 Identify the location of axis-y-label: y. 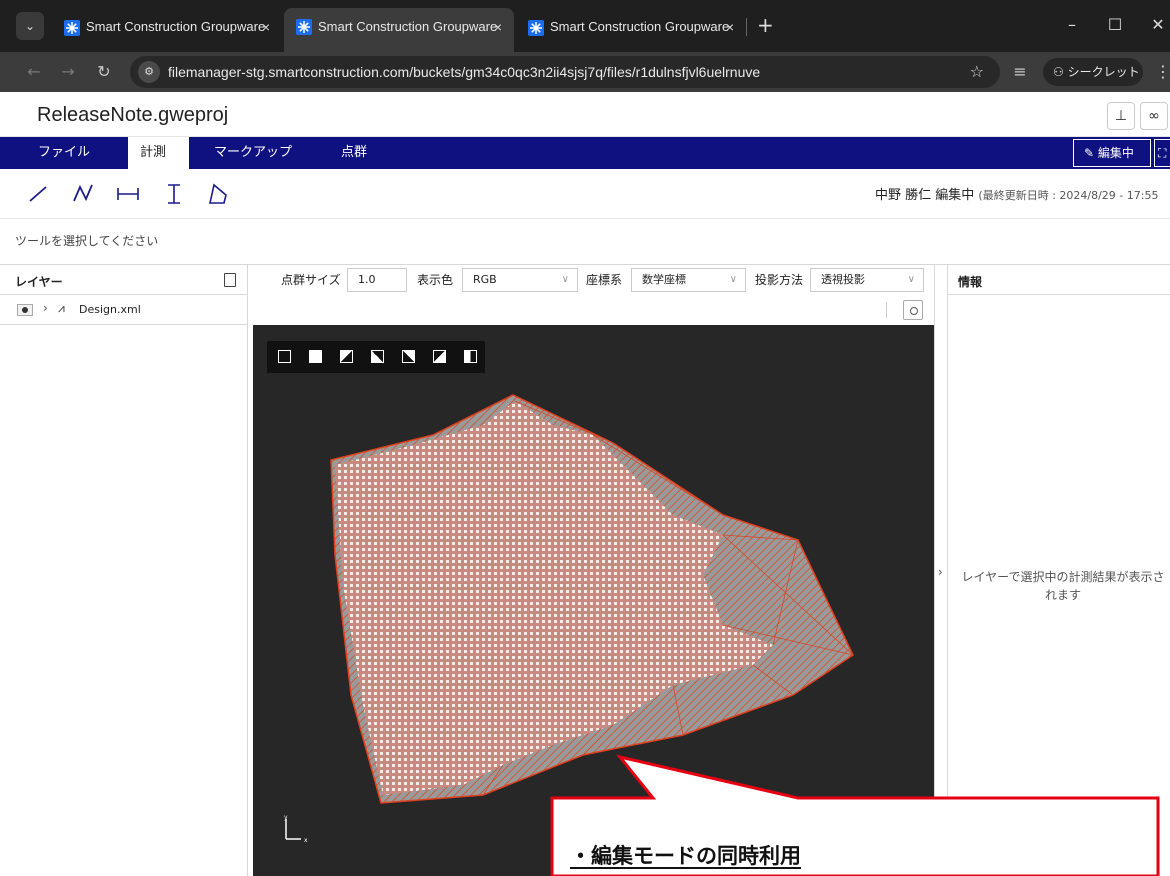
(286, 818).